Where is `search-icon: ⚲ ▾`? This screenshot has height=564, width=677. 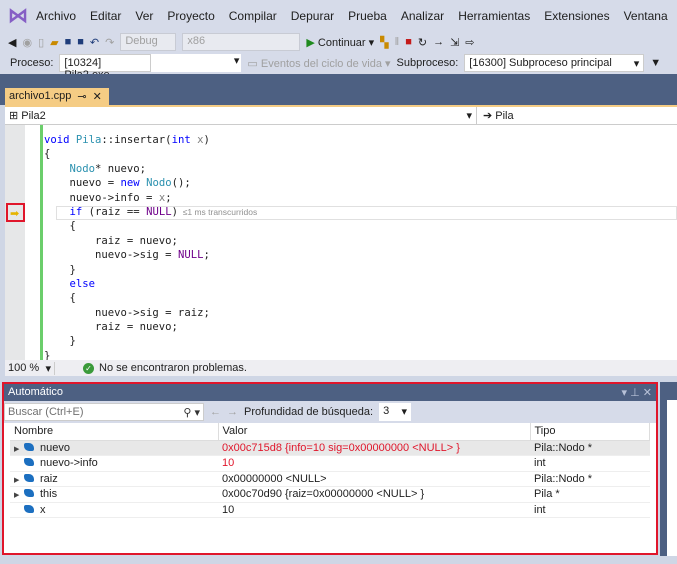
search-icon: ⚲ ▾ is located at coordinates (191, 412).